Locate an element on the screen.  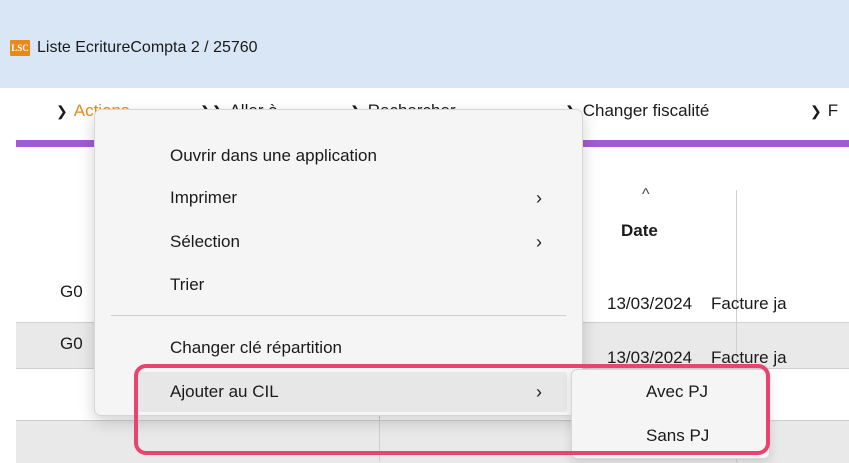
menu-item-change-key: Changer clé répartition is located at coordinates (338, 348).